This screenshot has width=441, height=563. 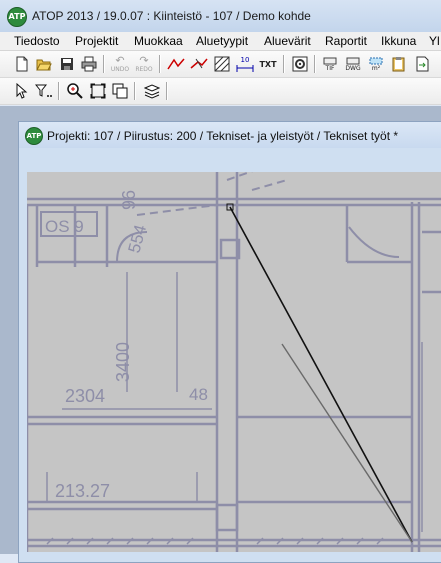 I want to click on polyline-icon, so click(x=176, y=64).